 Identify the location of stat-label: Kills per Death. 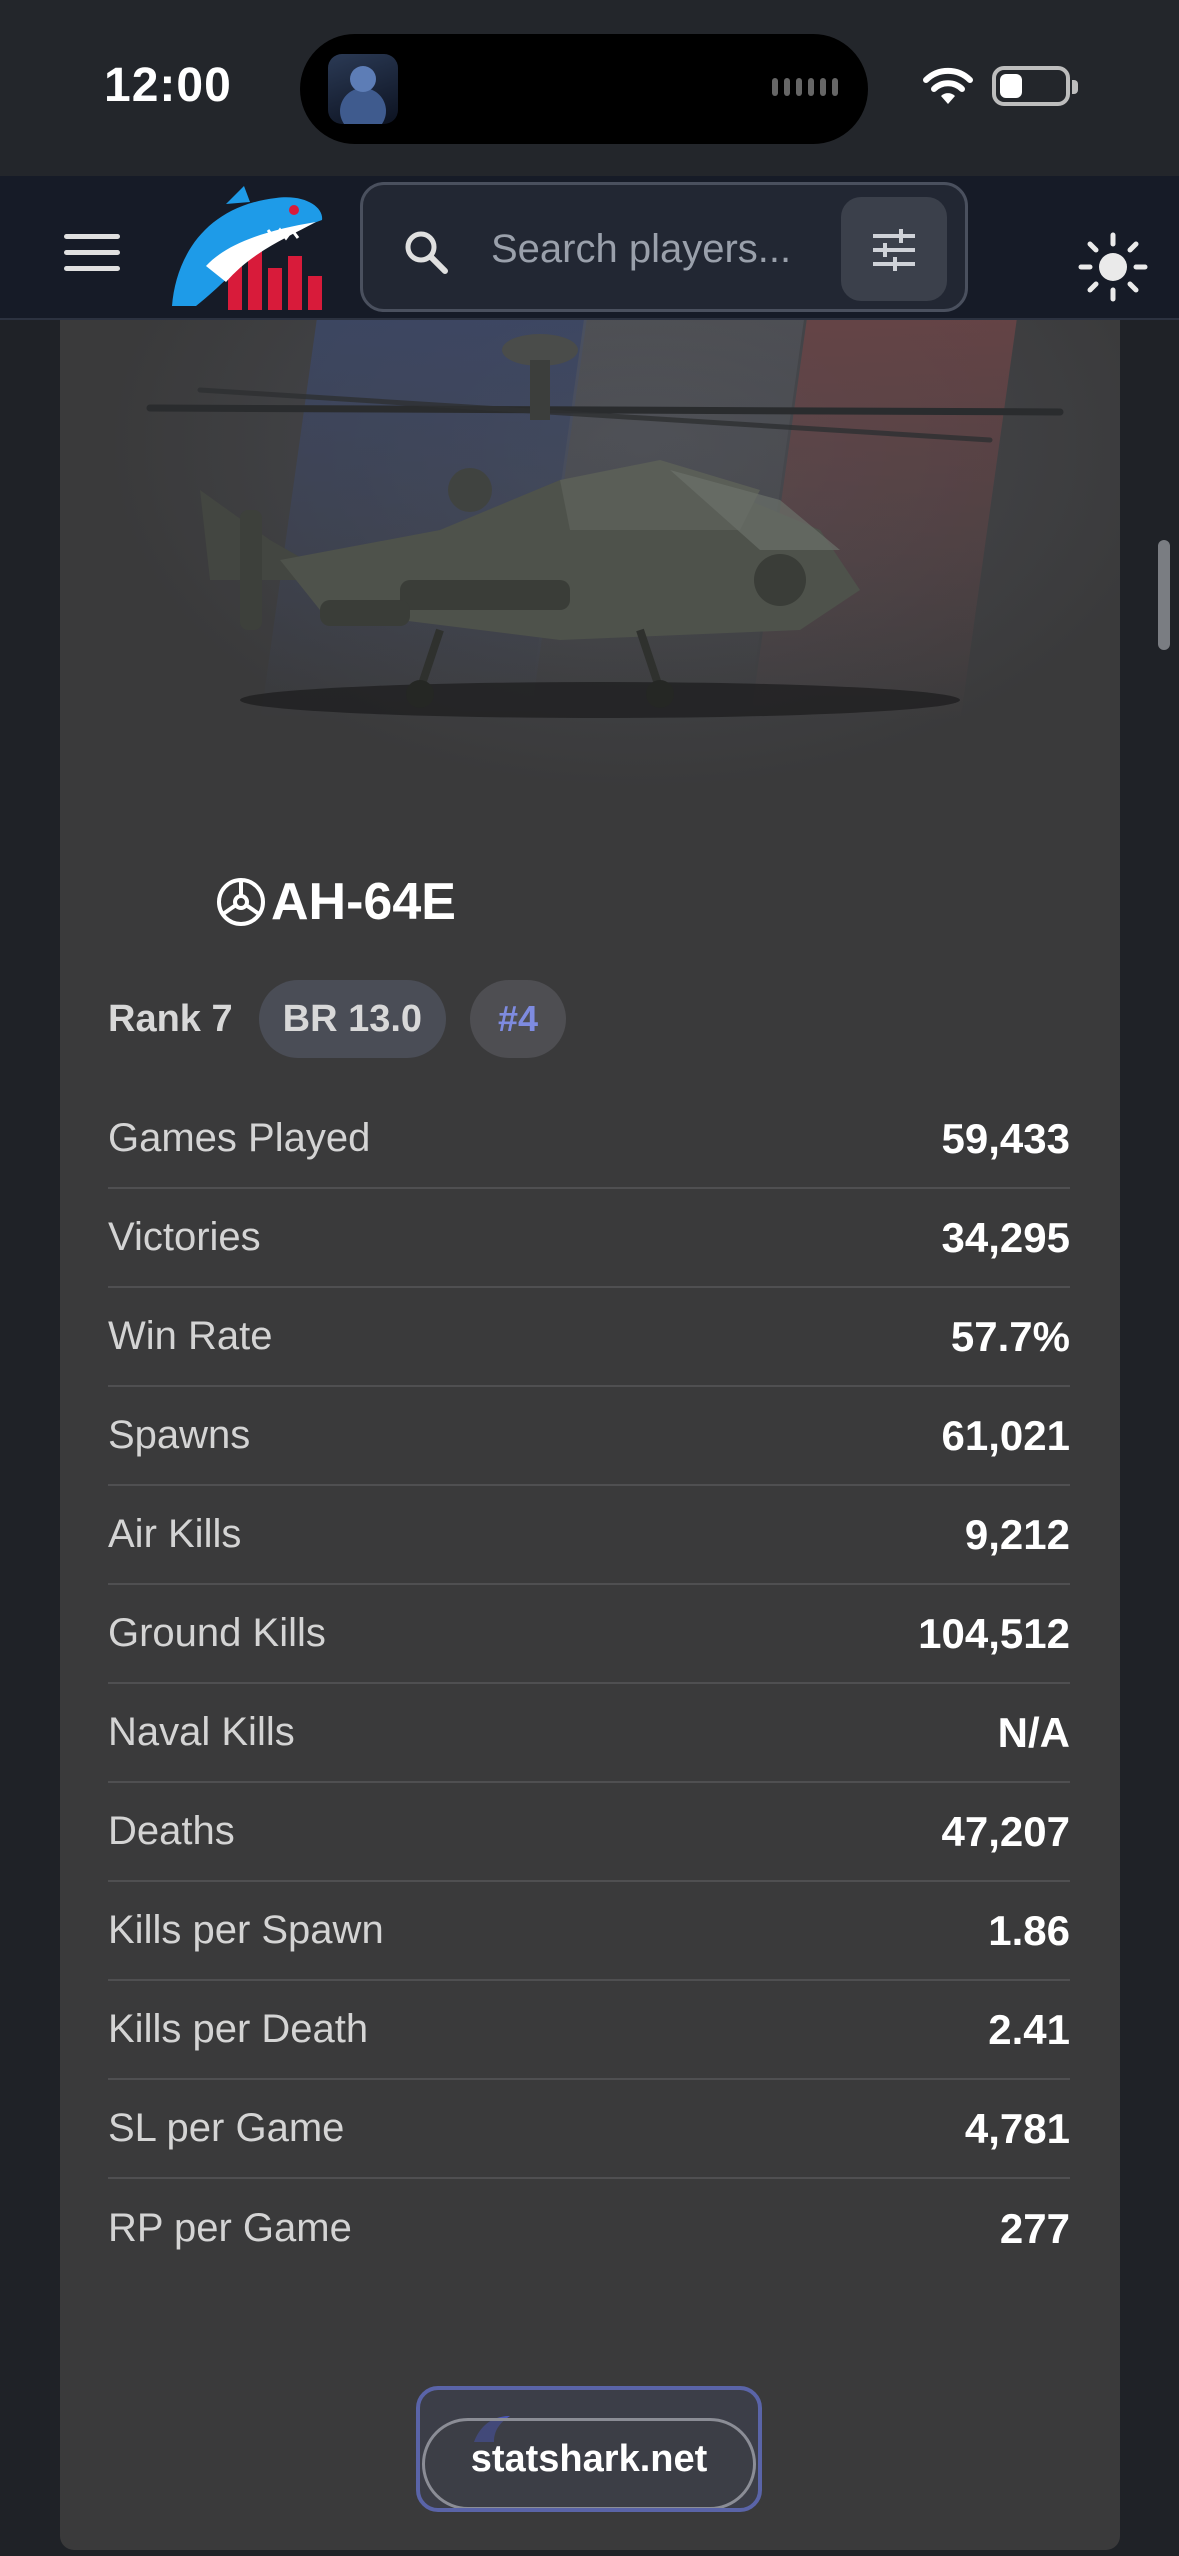
(238, 2029).